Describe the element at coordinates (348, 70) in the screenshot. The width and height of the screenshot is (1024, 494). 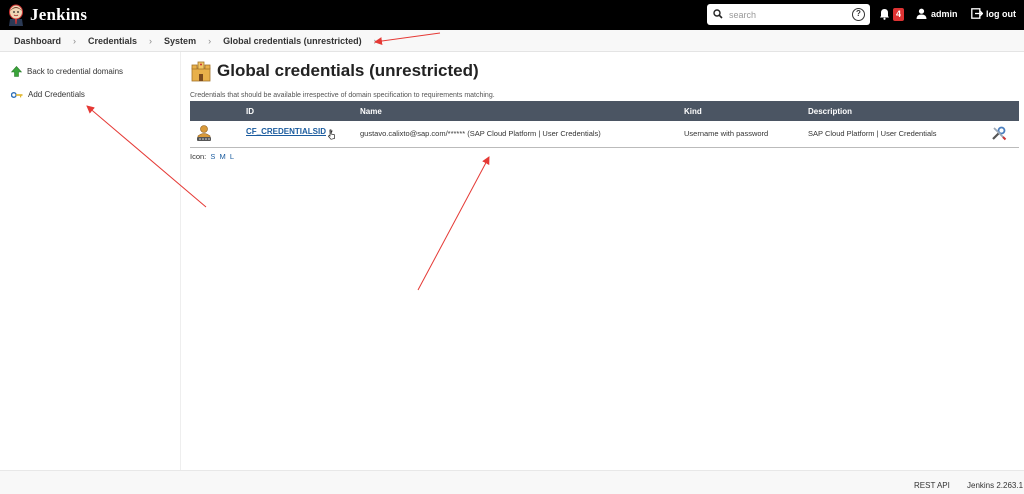
I see `page-title: Global credentials (unrestricted)` at that location.